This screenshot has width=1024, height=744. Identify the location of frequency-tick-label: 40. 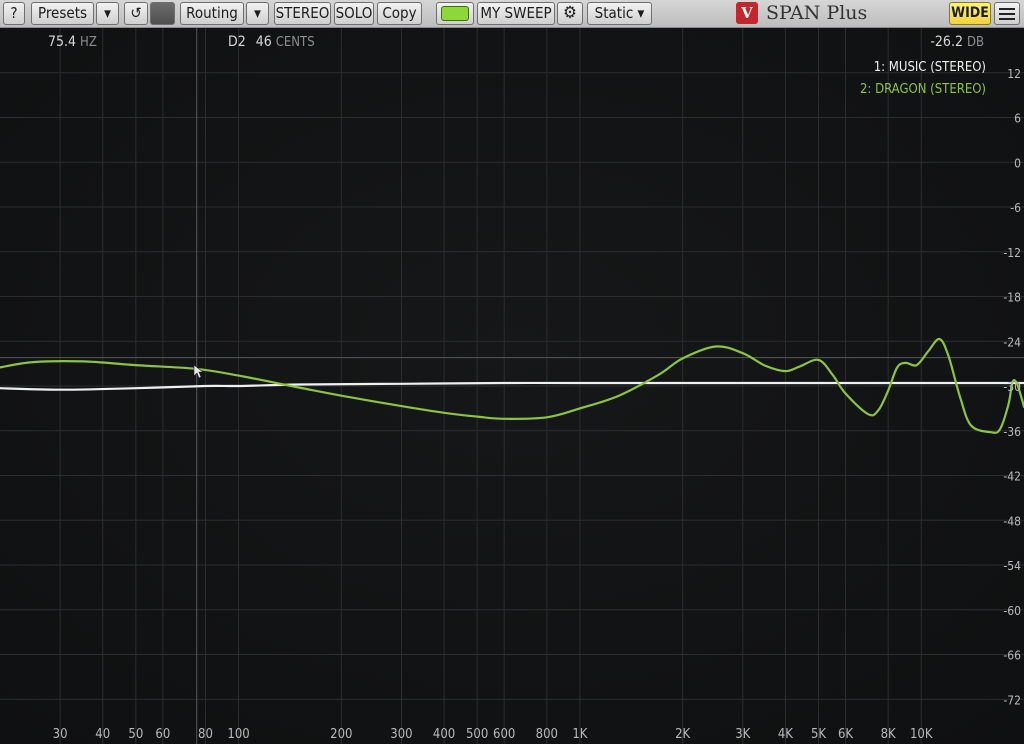
(102, 734).